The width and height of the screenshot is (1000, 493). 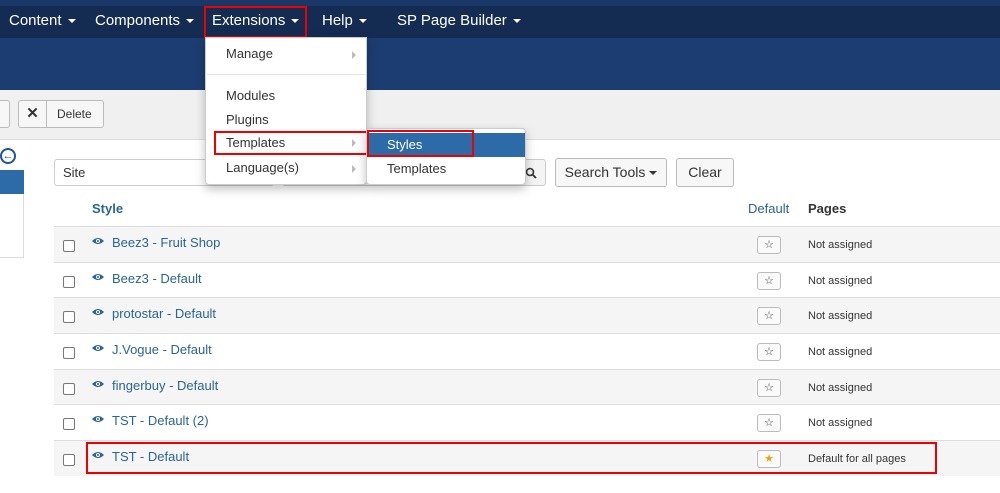 I want to click on sidebar-panel, so click(x=12, y=226).